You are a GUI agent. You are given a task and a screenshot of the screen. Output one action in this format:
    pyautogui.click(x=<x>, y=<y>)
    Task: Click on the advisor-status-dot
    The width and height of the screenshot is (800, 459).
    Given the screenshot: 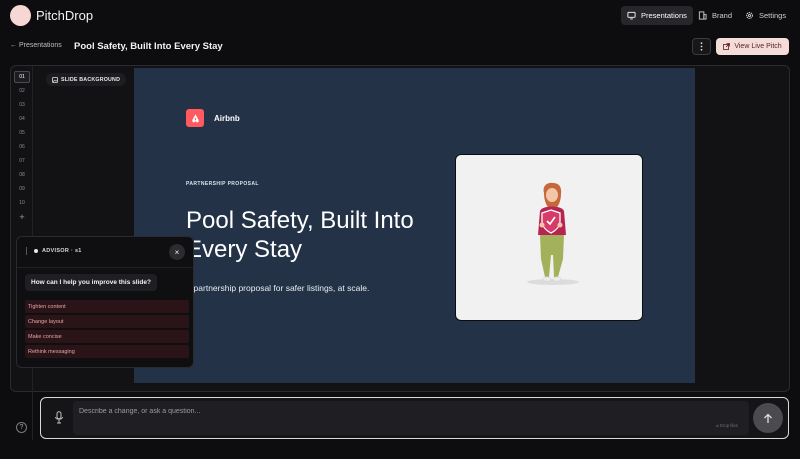 What is the action you would take?
    pyautogui.click(x=36, y=251)
    